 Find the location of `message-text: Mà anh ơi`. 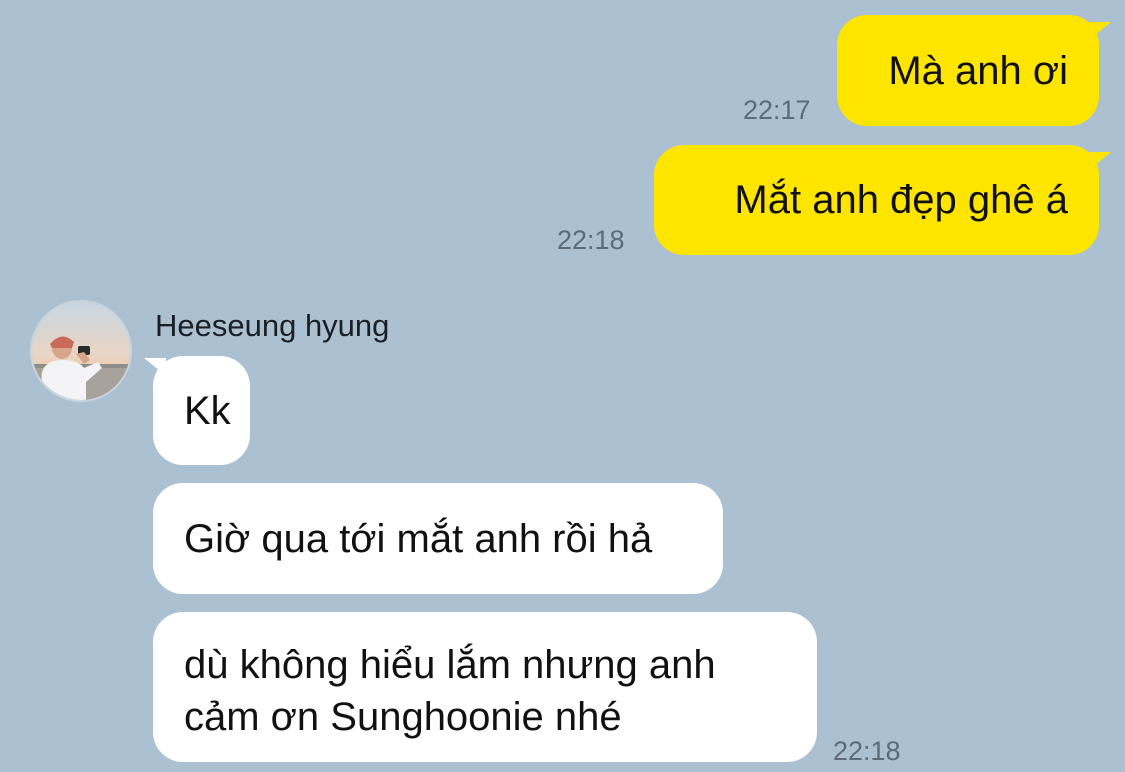

message-text: Mà anh ơi is located at coordinates (978, 70).